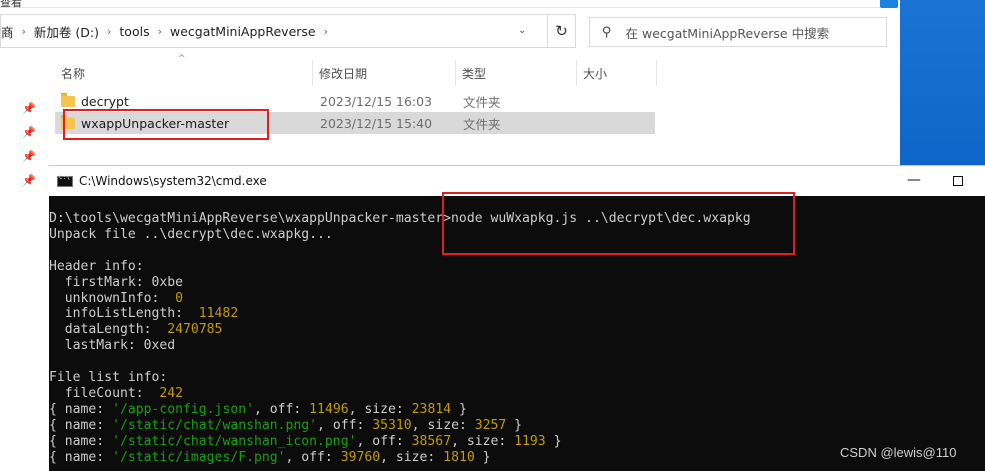  I want to click on filecount-label: fileCount:, so click(104, 393).